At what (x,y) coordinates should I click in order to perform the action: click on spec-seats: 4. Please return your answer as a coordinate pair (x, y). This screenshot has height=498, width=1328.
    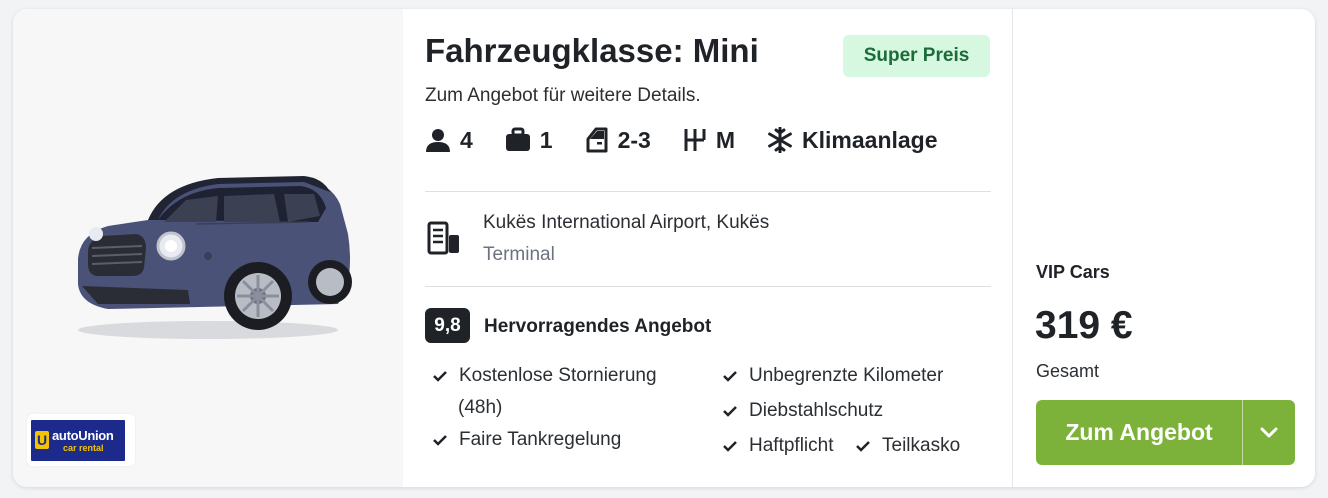
    Looking at the image, I should click on (449, 140).